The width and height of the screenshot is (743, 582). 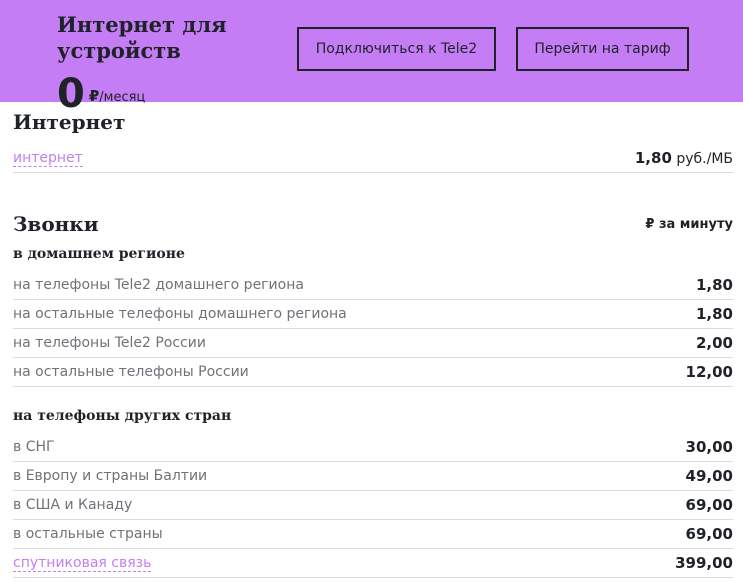 What do you see at coordinates (82, 563) in the screenshot?
I see `satellite-link: спутниковая связь` at bounding box center [82, 563].